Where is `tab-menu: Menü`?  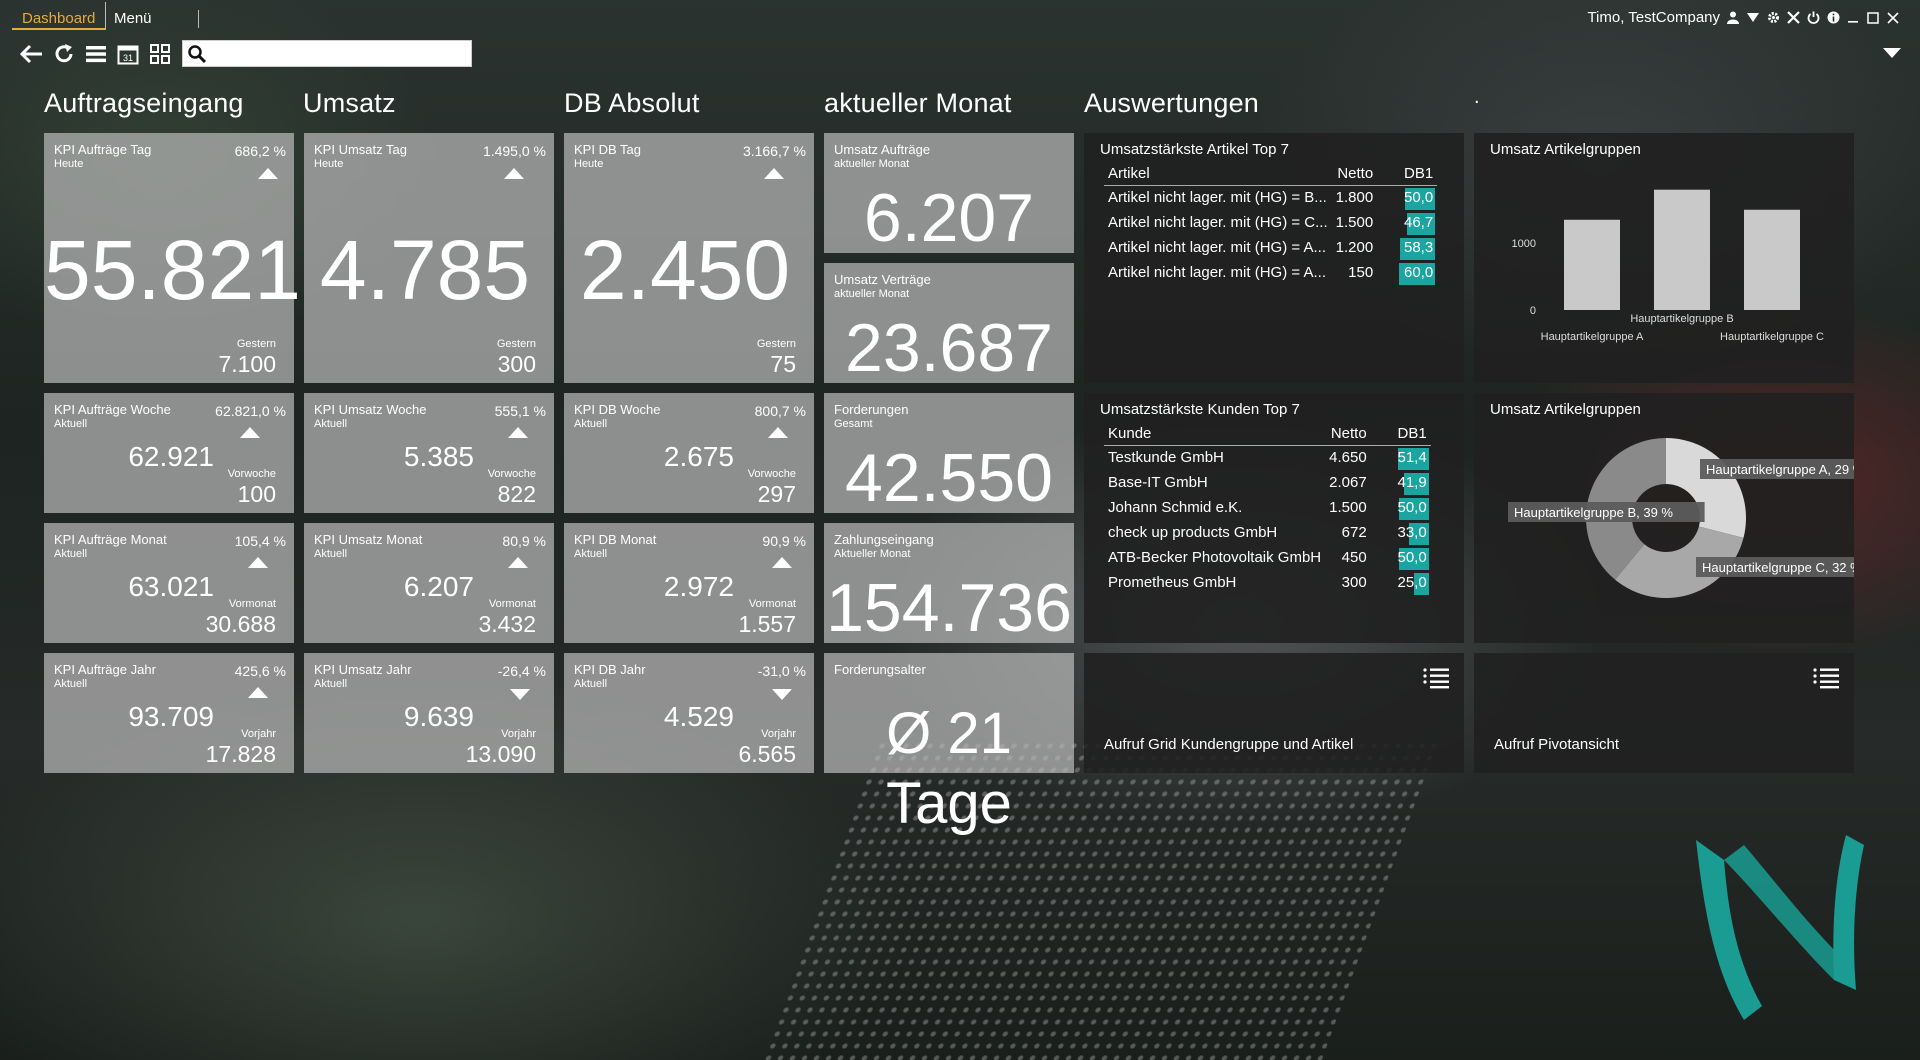 tab-menu: Menü is located at coordinates (133, 16).